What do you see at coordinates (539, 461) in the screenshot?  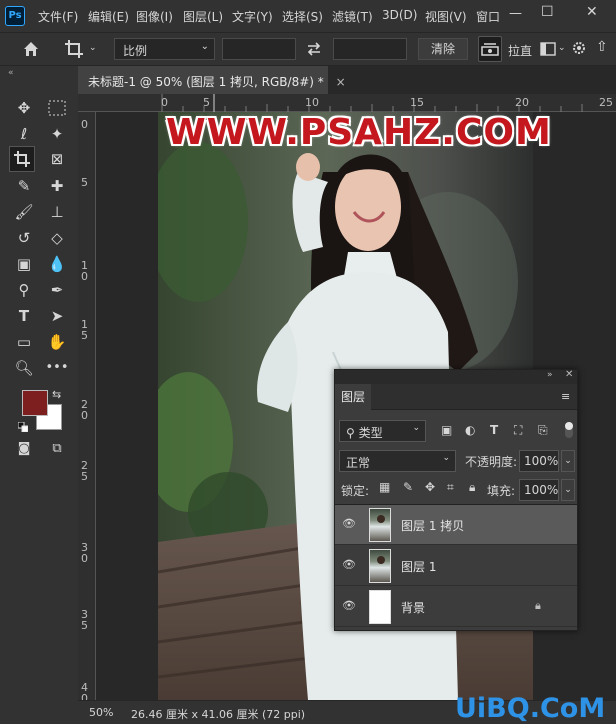 I see `opacity-input: 100%` at bounding box center [539, 461].